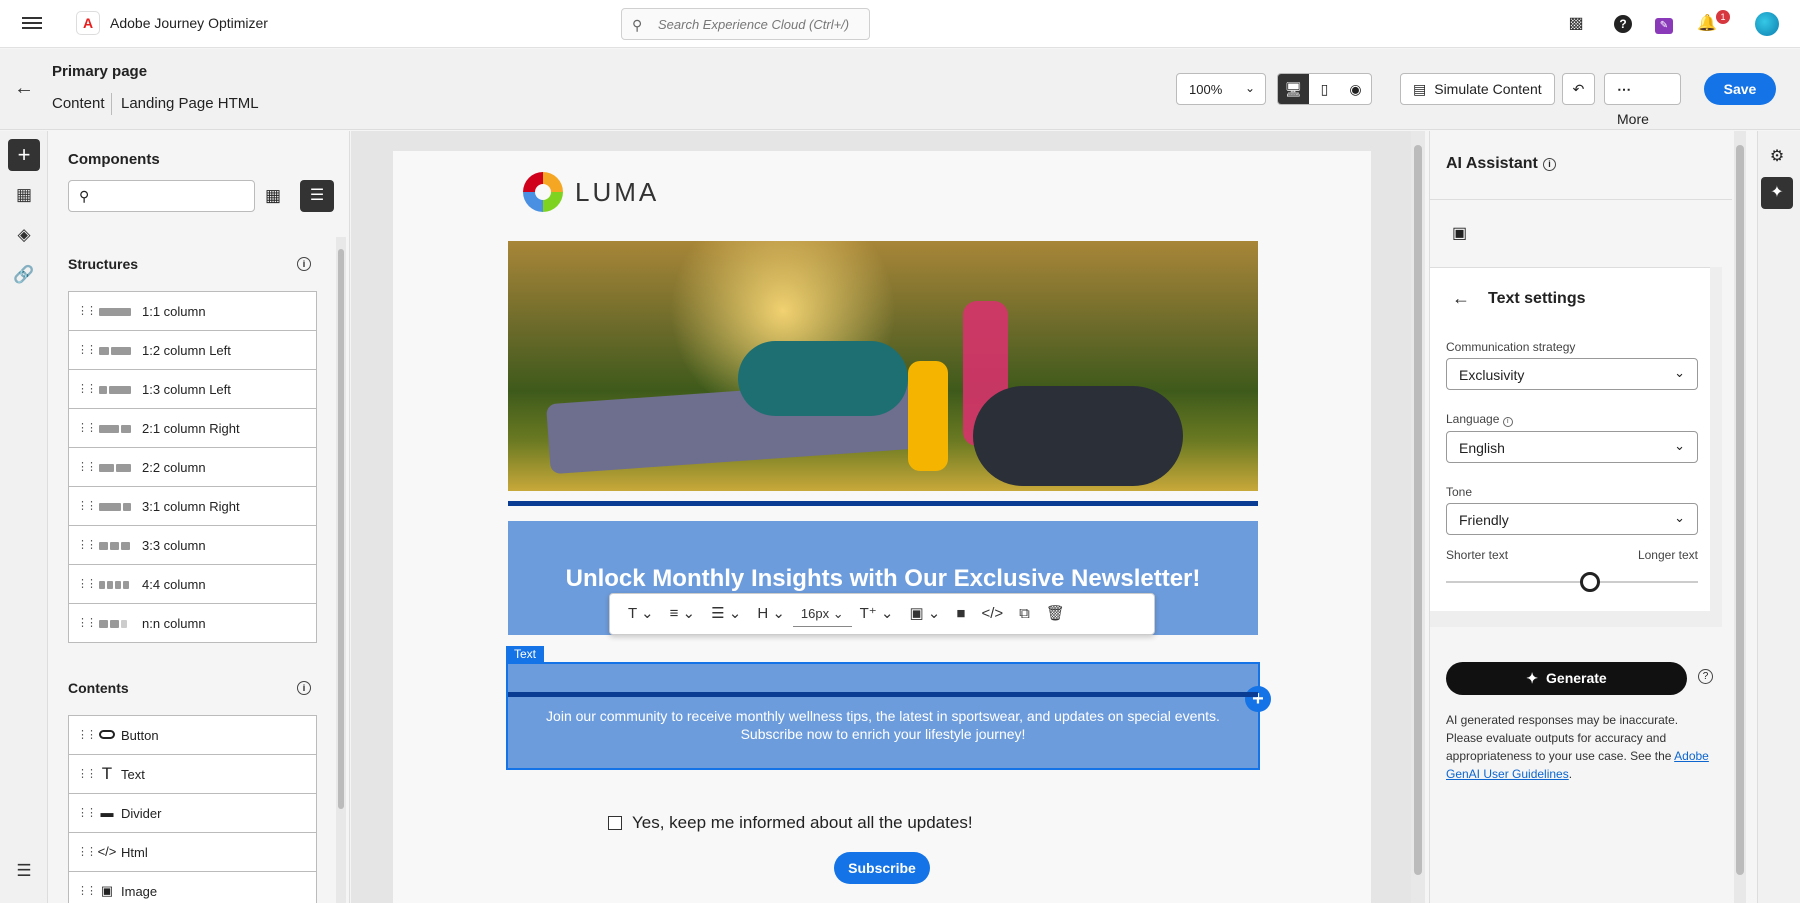  I want to click on feedback-icon: ✎, so click(1664, 24).